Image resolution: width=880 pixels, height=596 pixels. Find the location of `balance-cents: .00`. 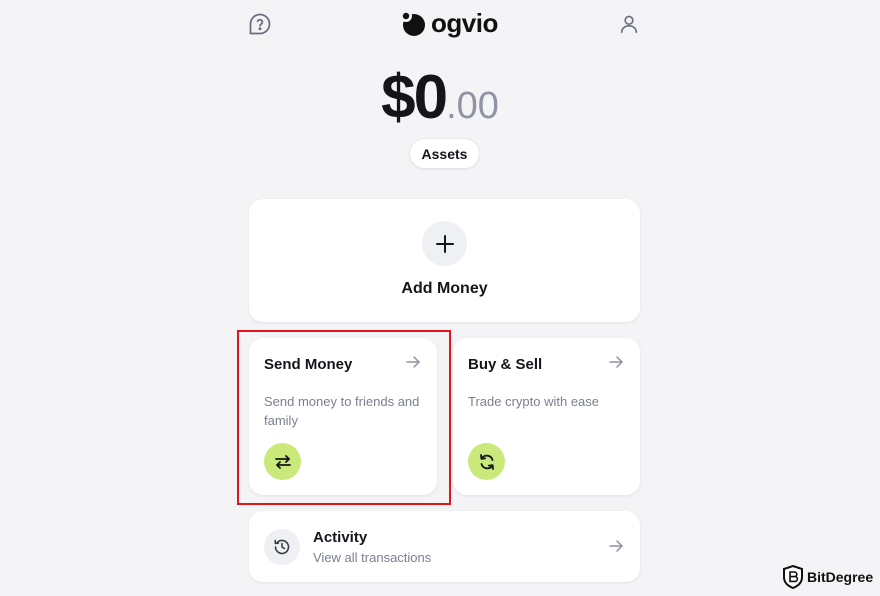

balance-cents: .00 is located at coordinates (472, 106).